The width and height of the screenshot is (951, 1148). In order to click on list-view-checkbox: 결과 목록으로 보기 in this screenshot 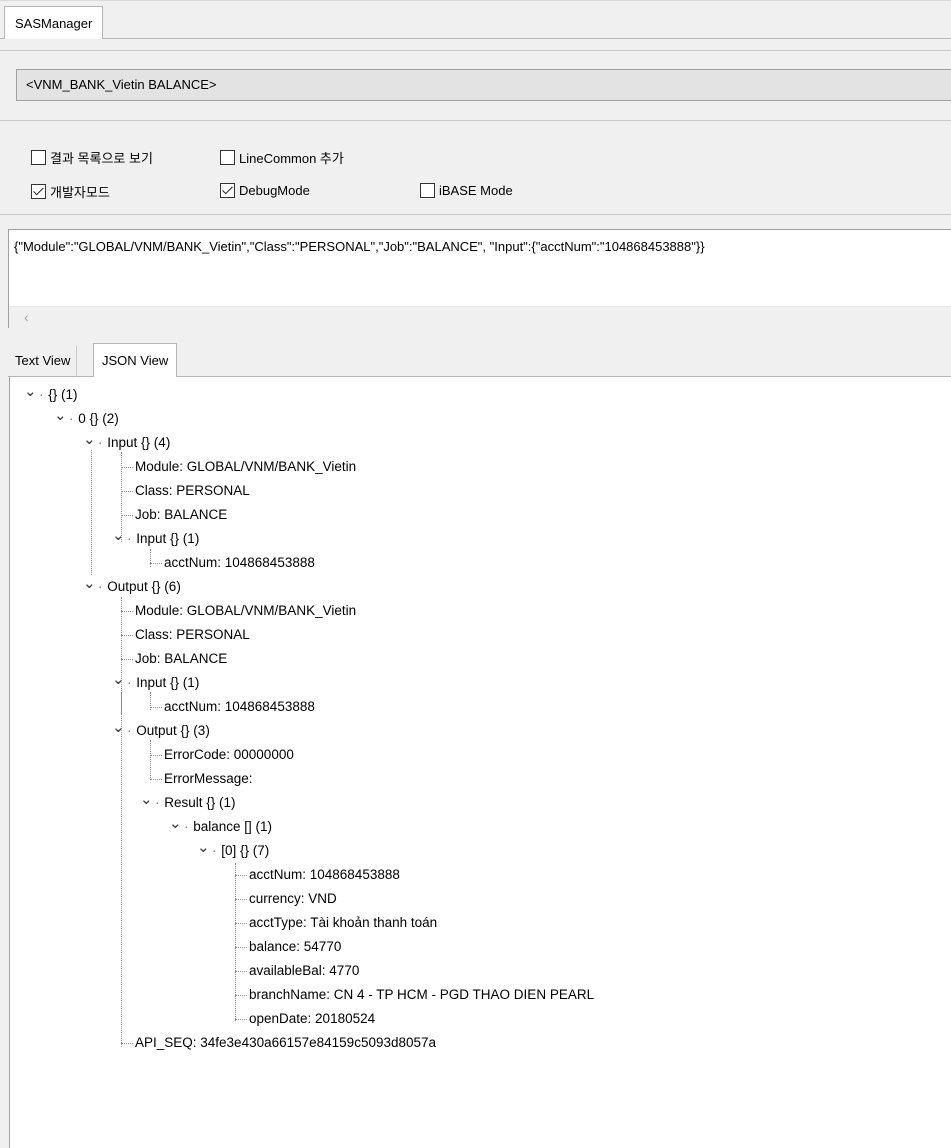, I will do `click(92, 157)`.